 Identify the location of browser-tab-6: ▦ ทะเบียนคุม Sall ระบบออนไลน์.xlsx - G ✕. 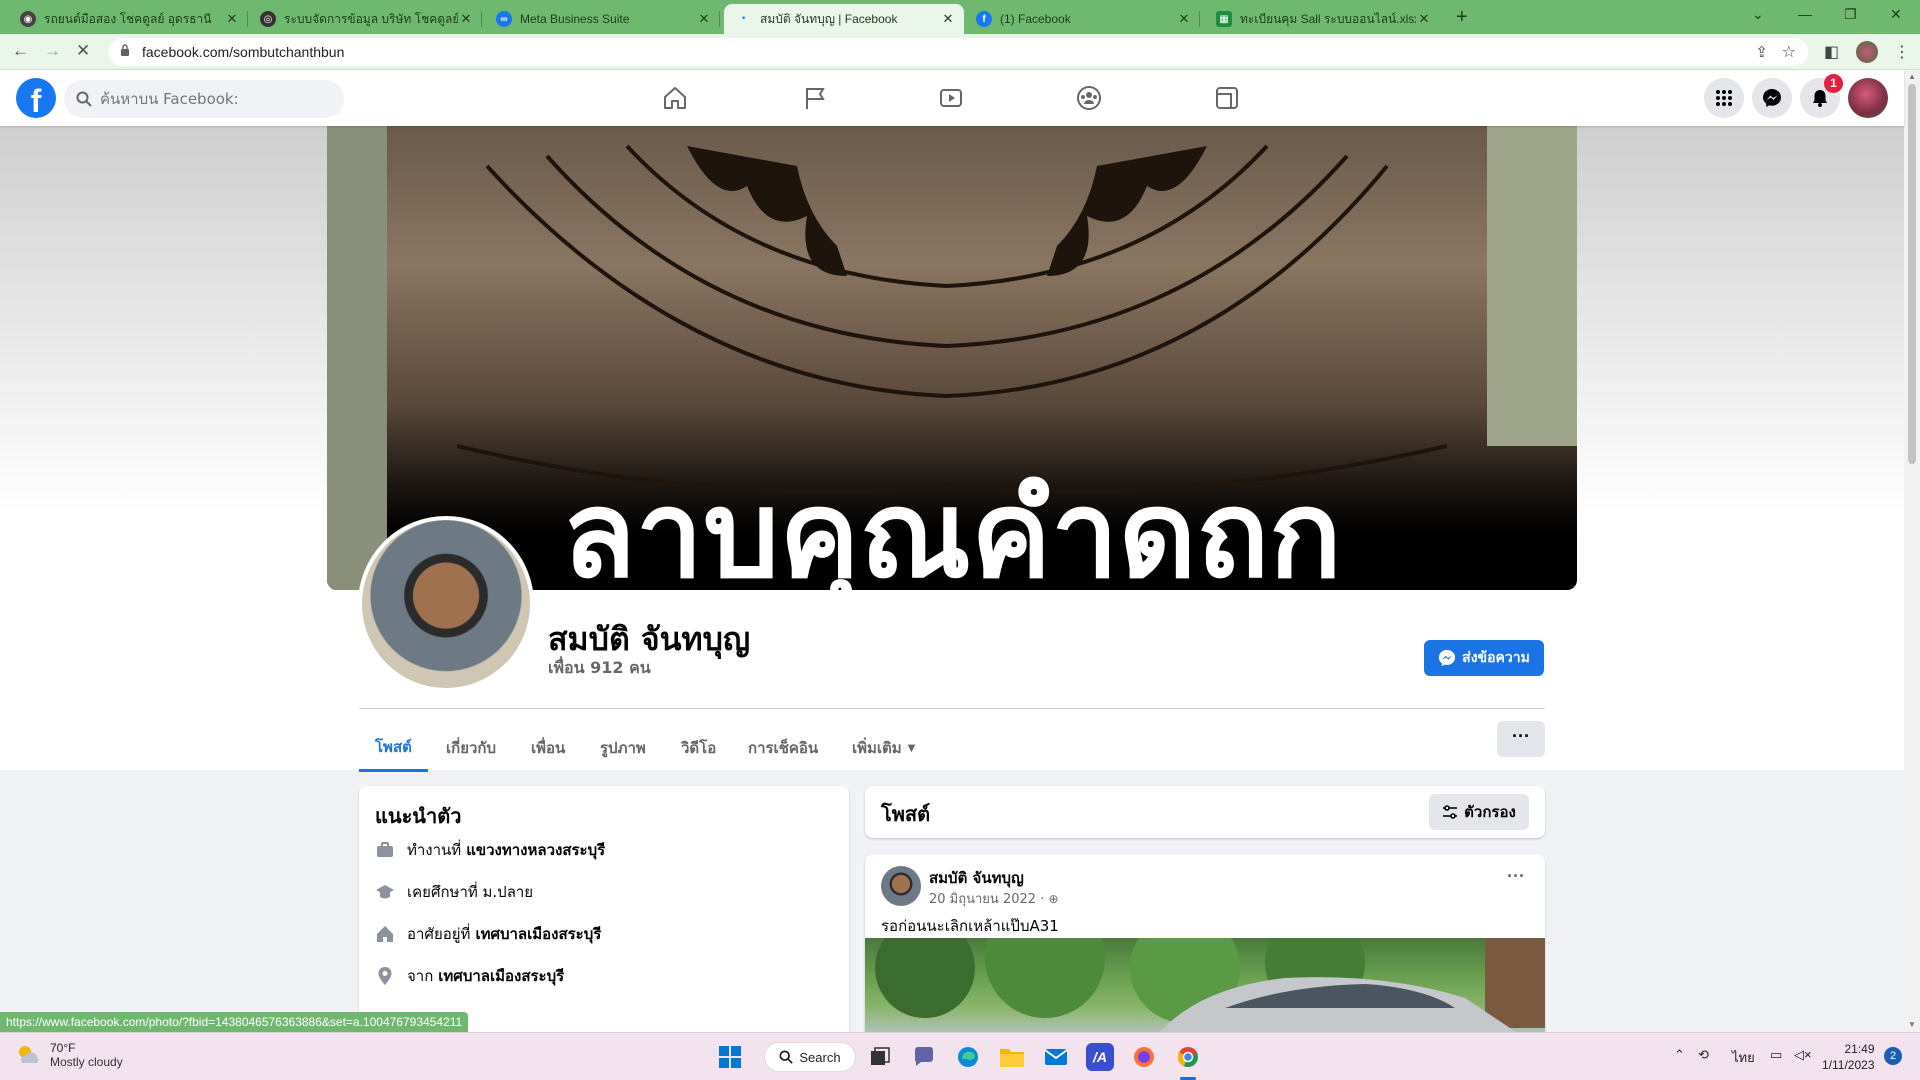
(1322, 19).